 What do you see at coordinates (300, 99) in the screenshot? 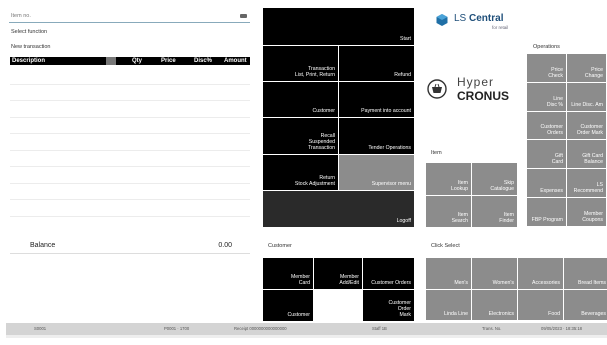
I see `customer-button: Customer` at bounding box center [300, 99].